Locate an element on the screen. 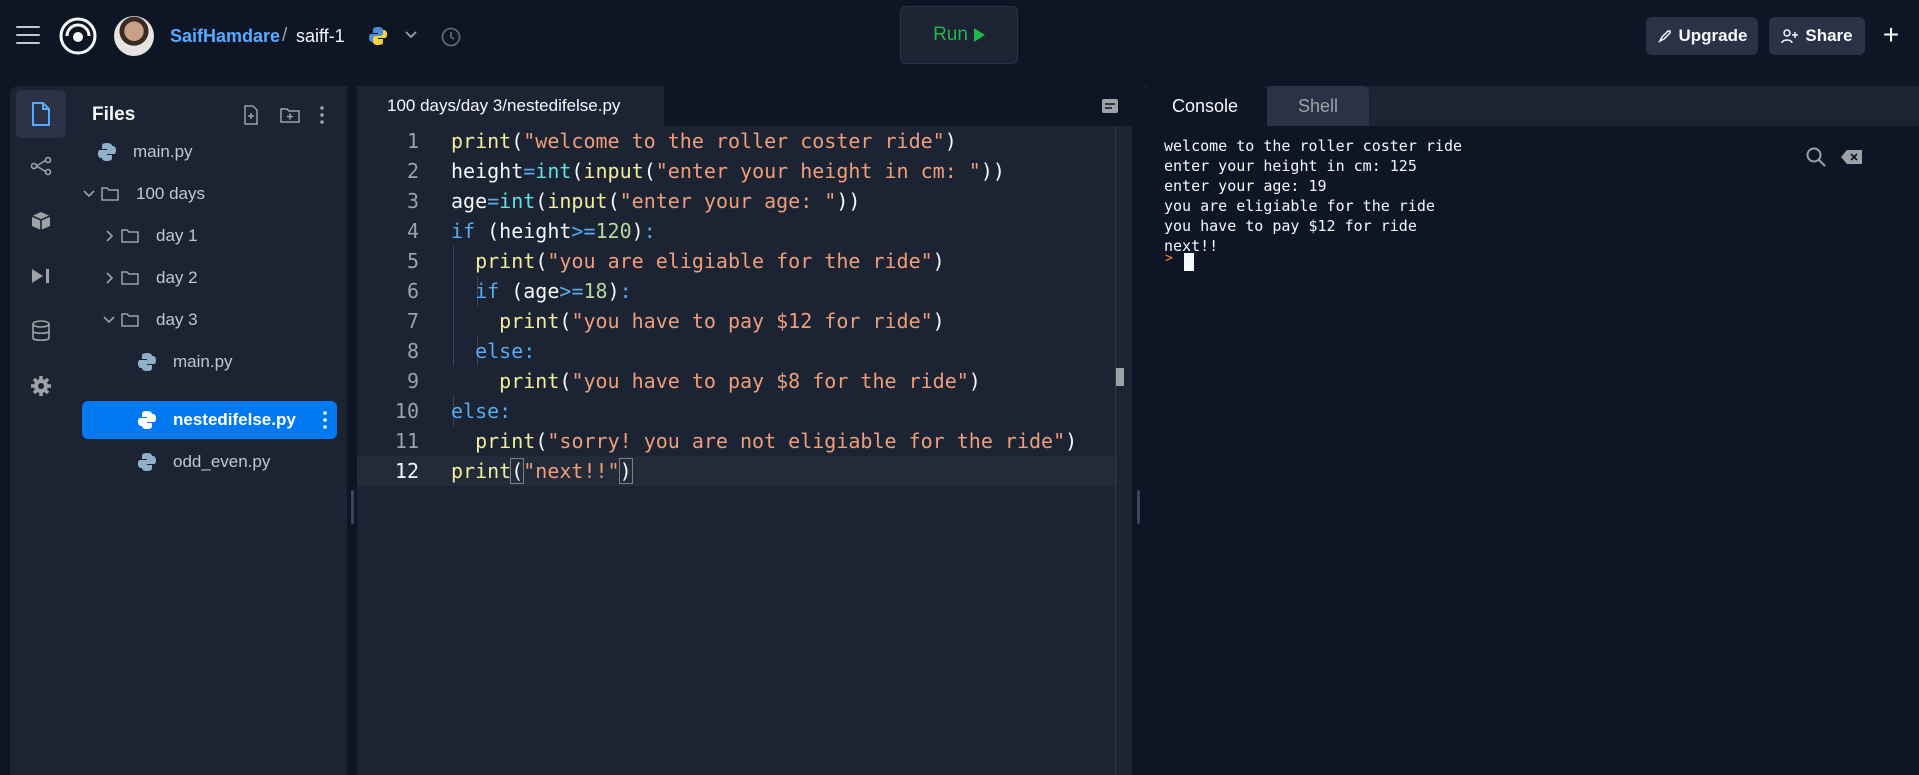 The height and width of the screenshot is (775, 1919). folder-tree-item: day 1 is located at coordinates (209, 236).